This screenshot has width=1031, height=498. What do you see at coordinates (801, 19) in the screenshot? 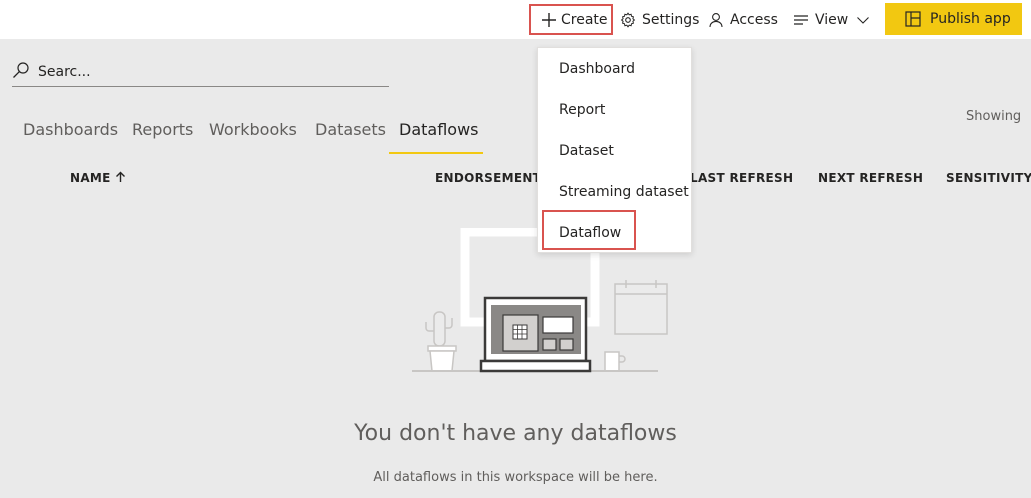
I see `lines-icon` at bounding box center [801, 19].